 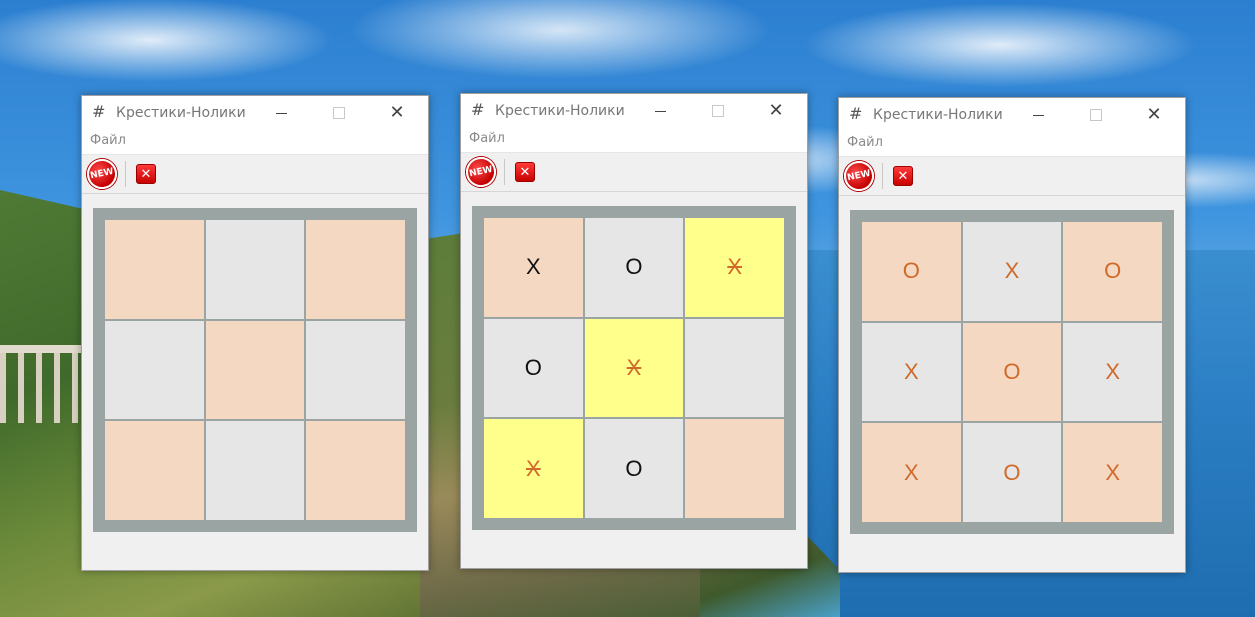 I want to click on desktop-wallpaper-bridge, so click(x=41, y=384).